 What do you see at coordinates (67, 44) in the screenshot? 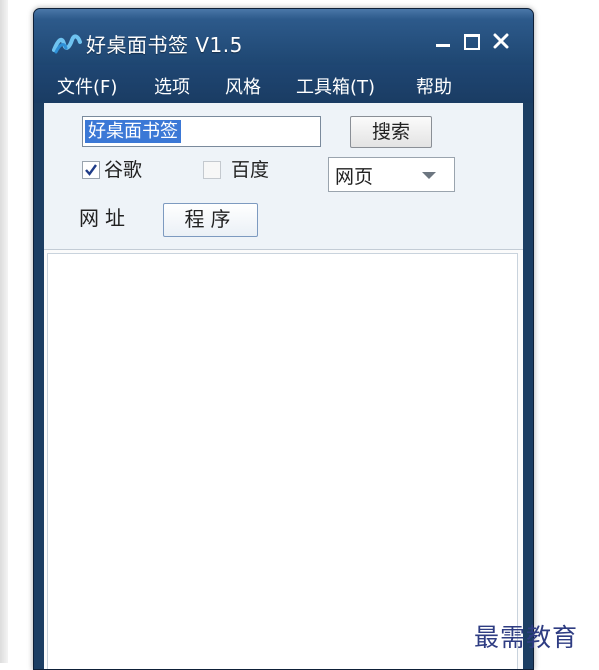
I see `app-logo-icon` at bounding box center [67, 44].